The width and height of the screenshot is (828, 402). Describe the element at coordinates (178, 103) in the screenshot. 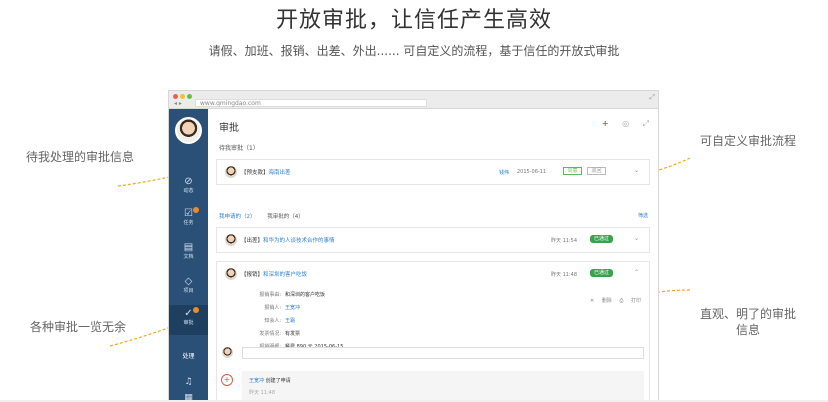

I see `nav-arrows-icon: ◂ ▸` at that location.